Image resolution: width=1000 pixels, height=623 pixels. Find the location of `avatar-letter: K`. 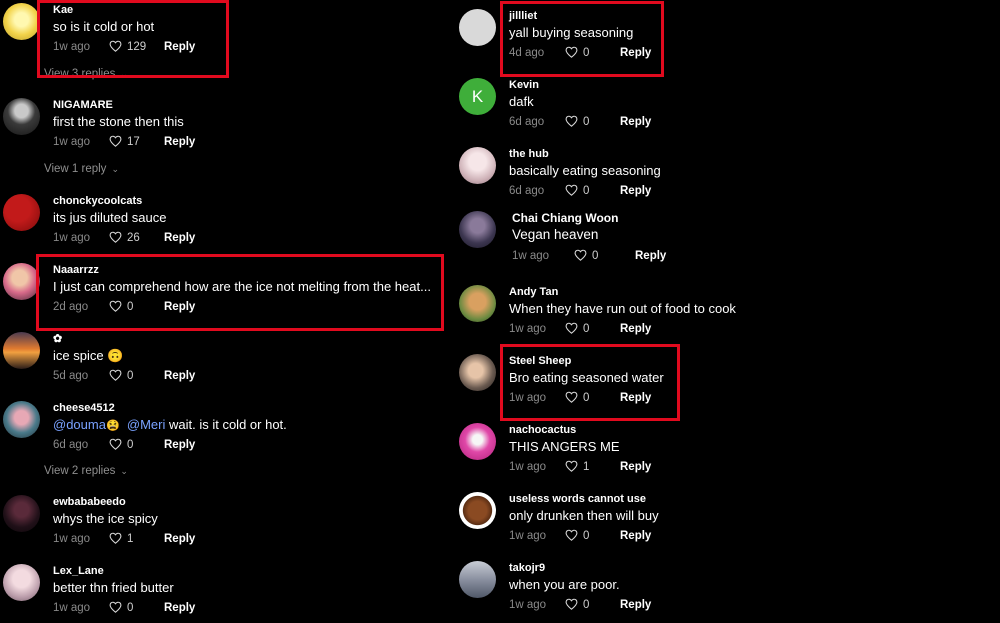

avatar-letter: K is located at coordinates (477, 96).